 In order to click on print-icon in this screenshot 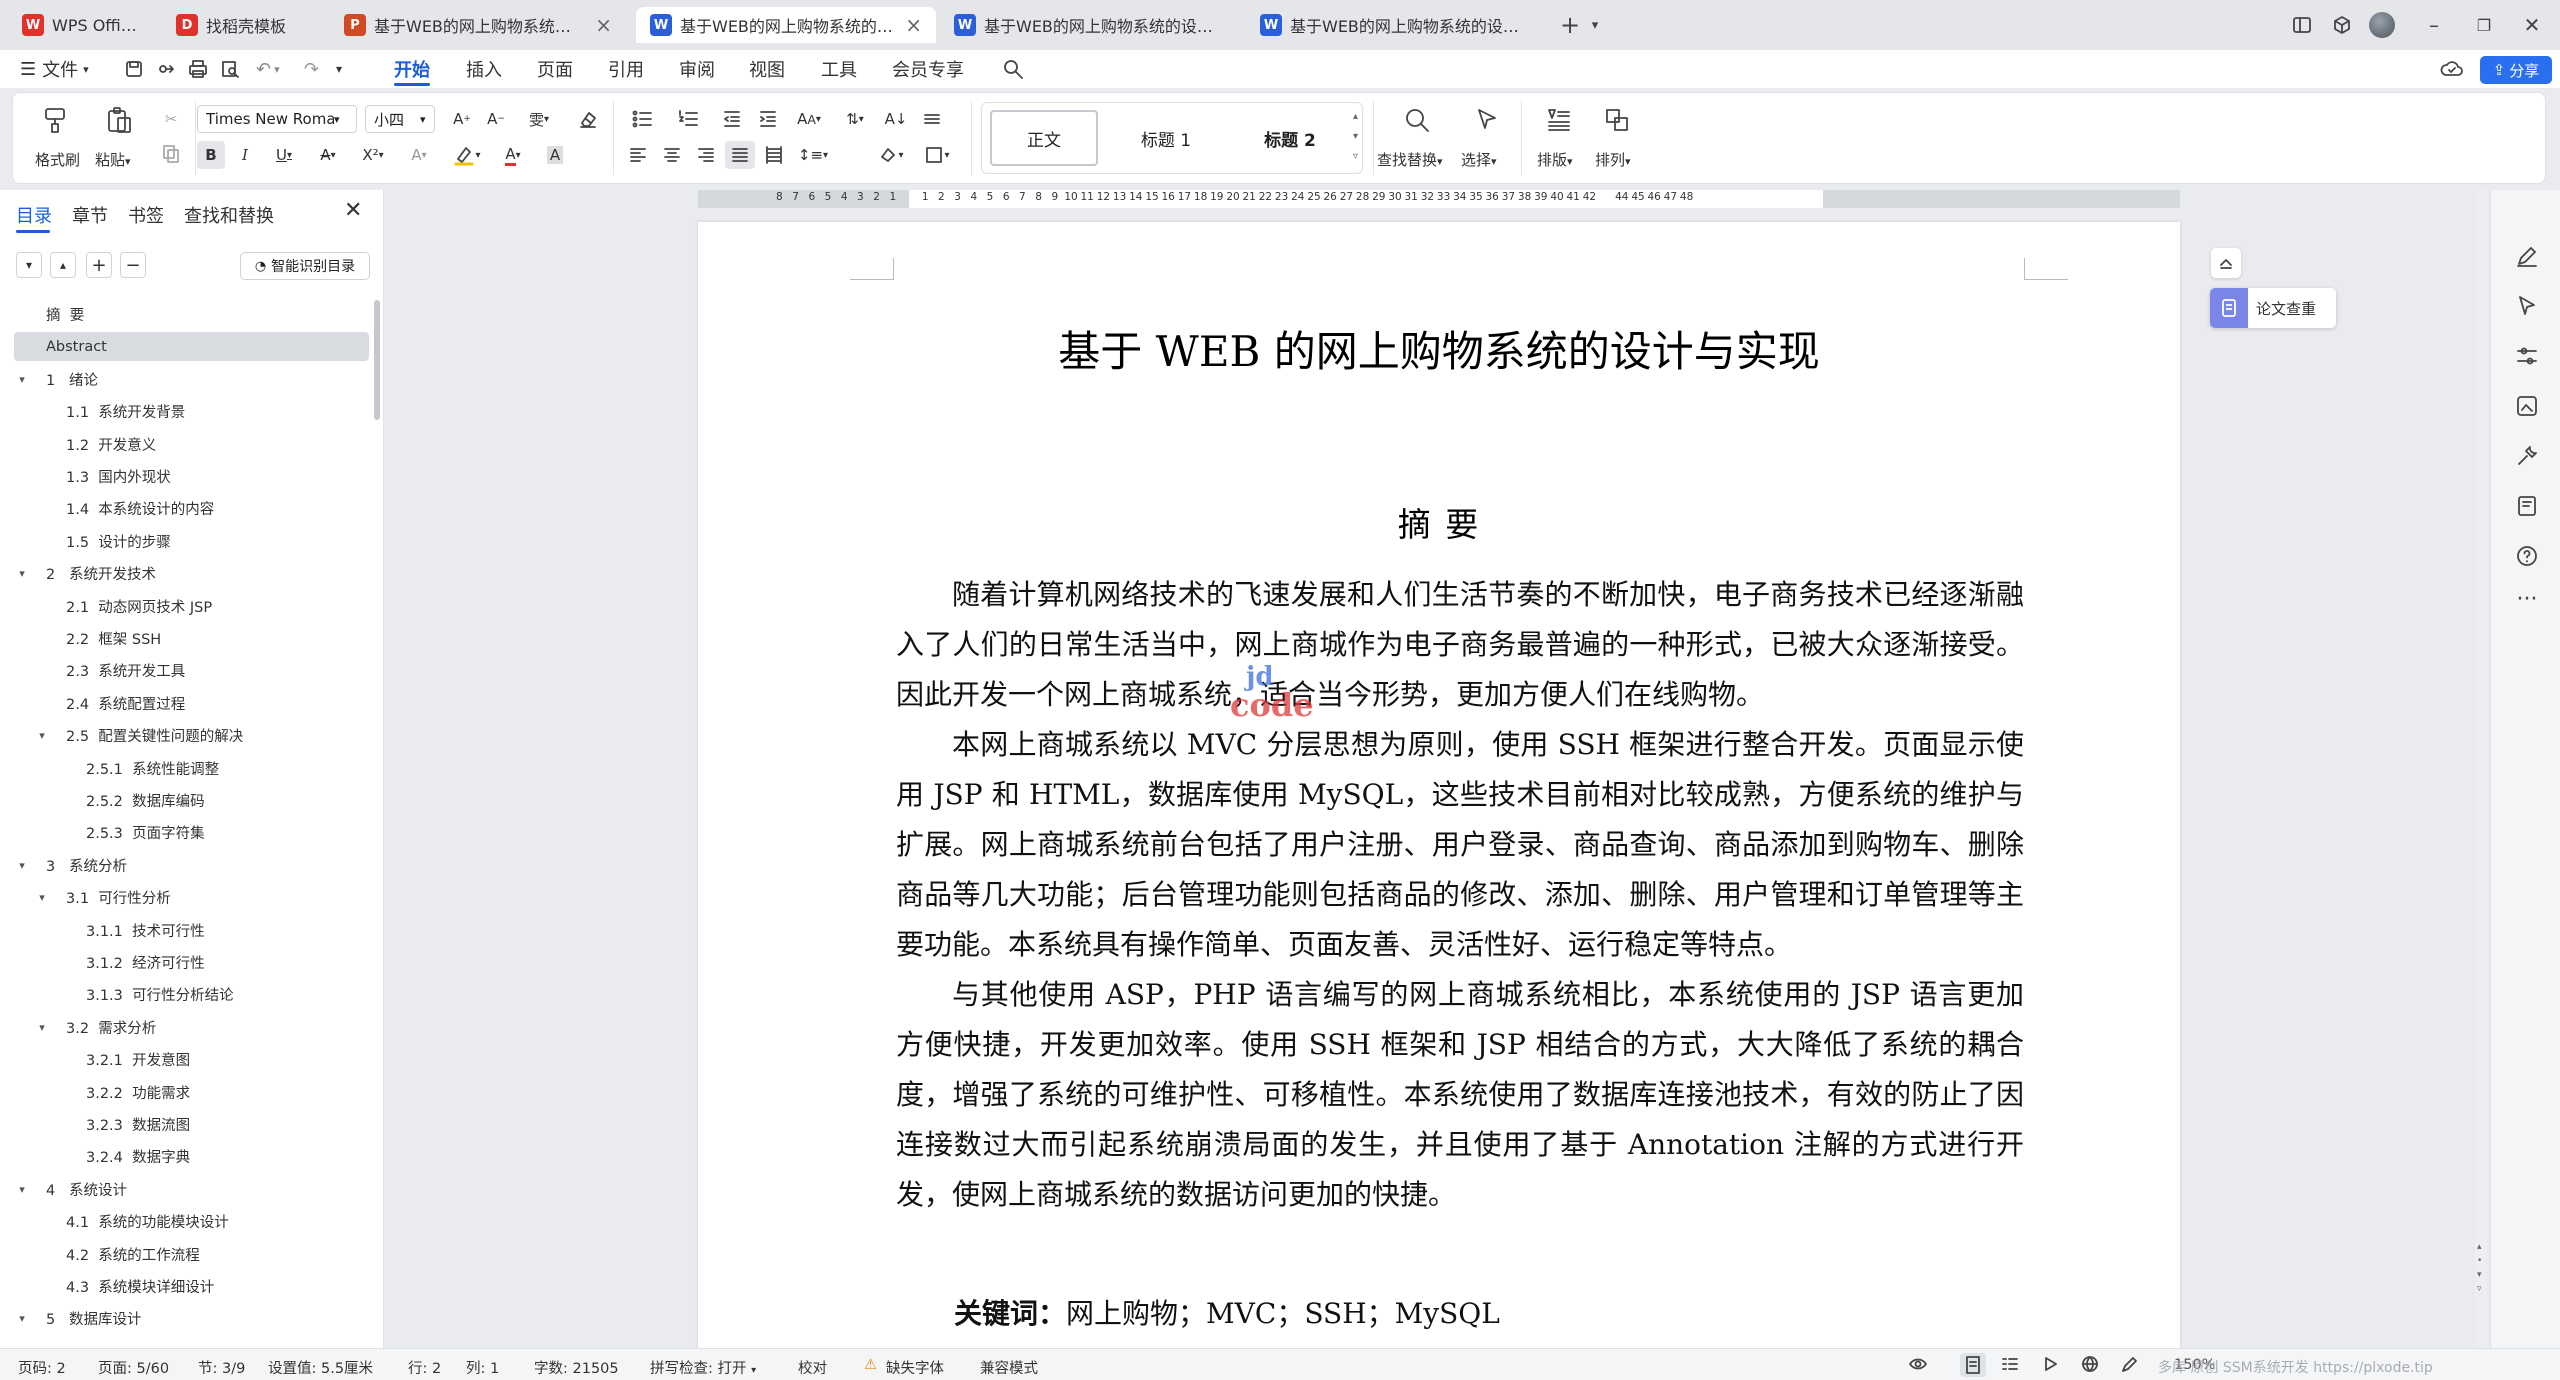, I will do `click(198, 69)`.